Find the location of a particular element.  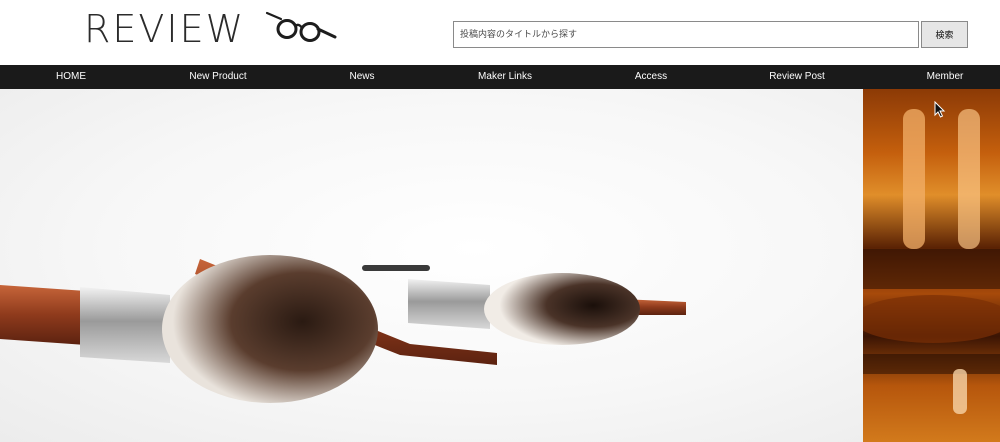

nav-item-home: HOME is located at coordinates (71, 77).